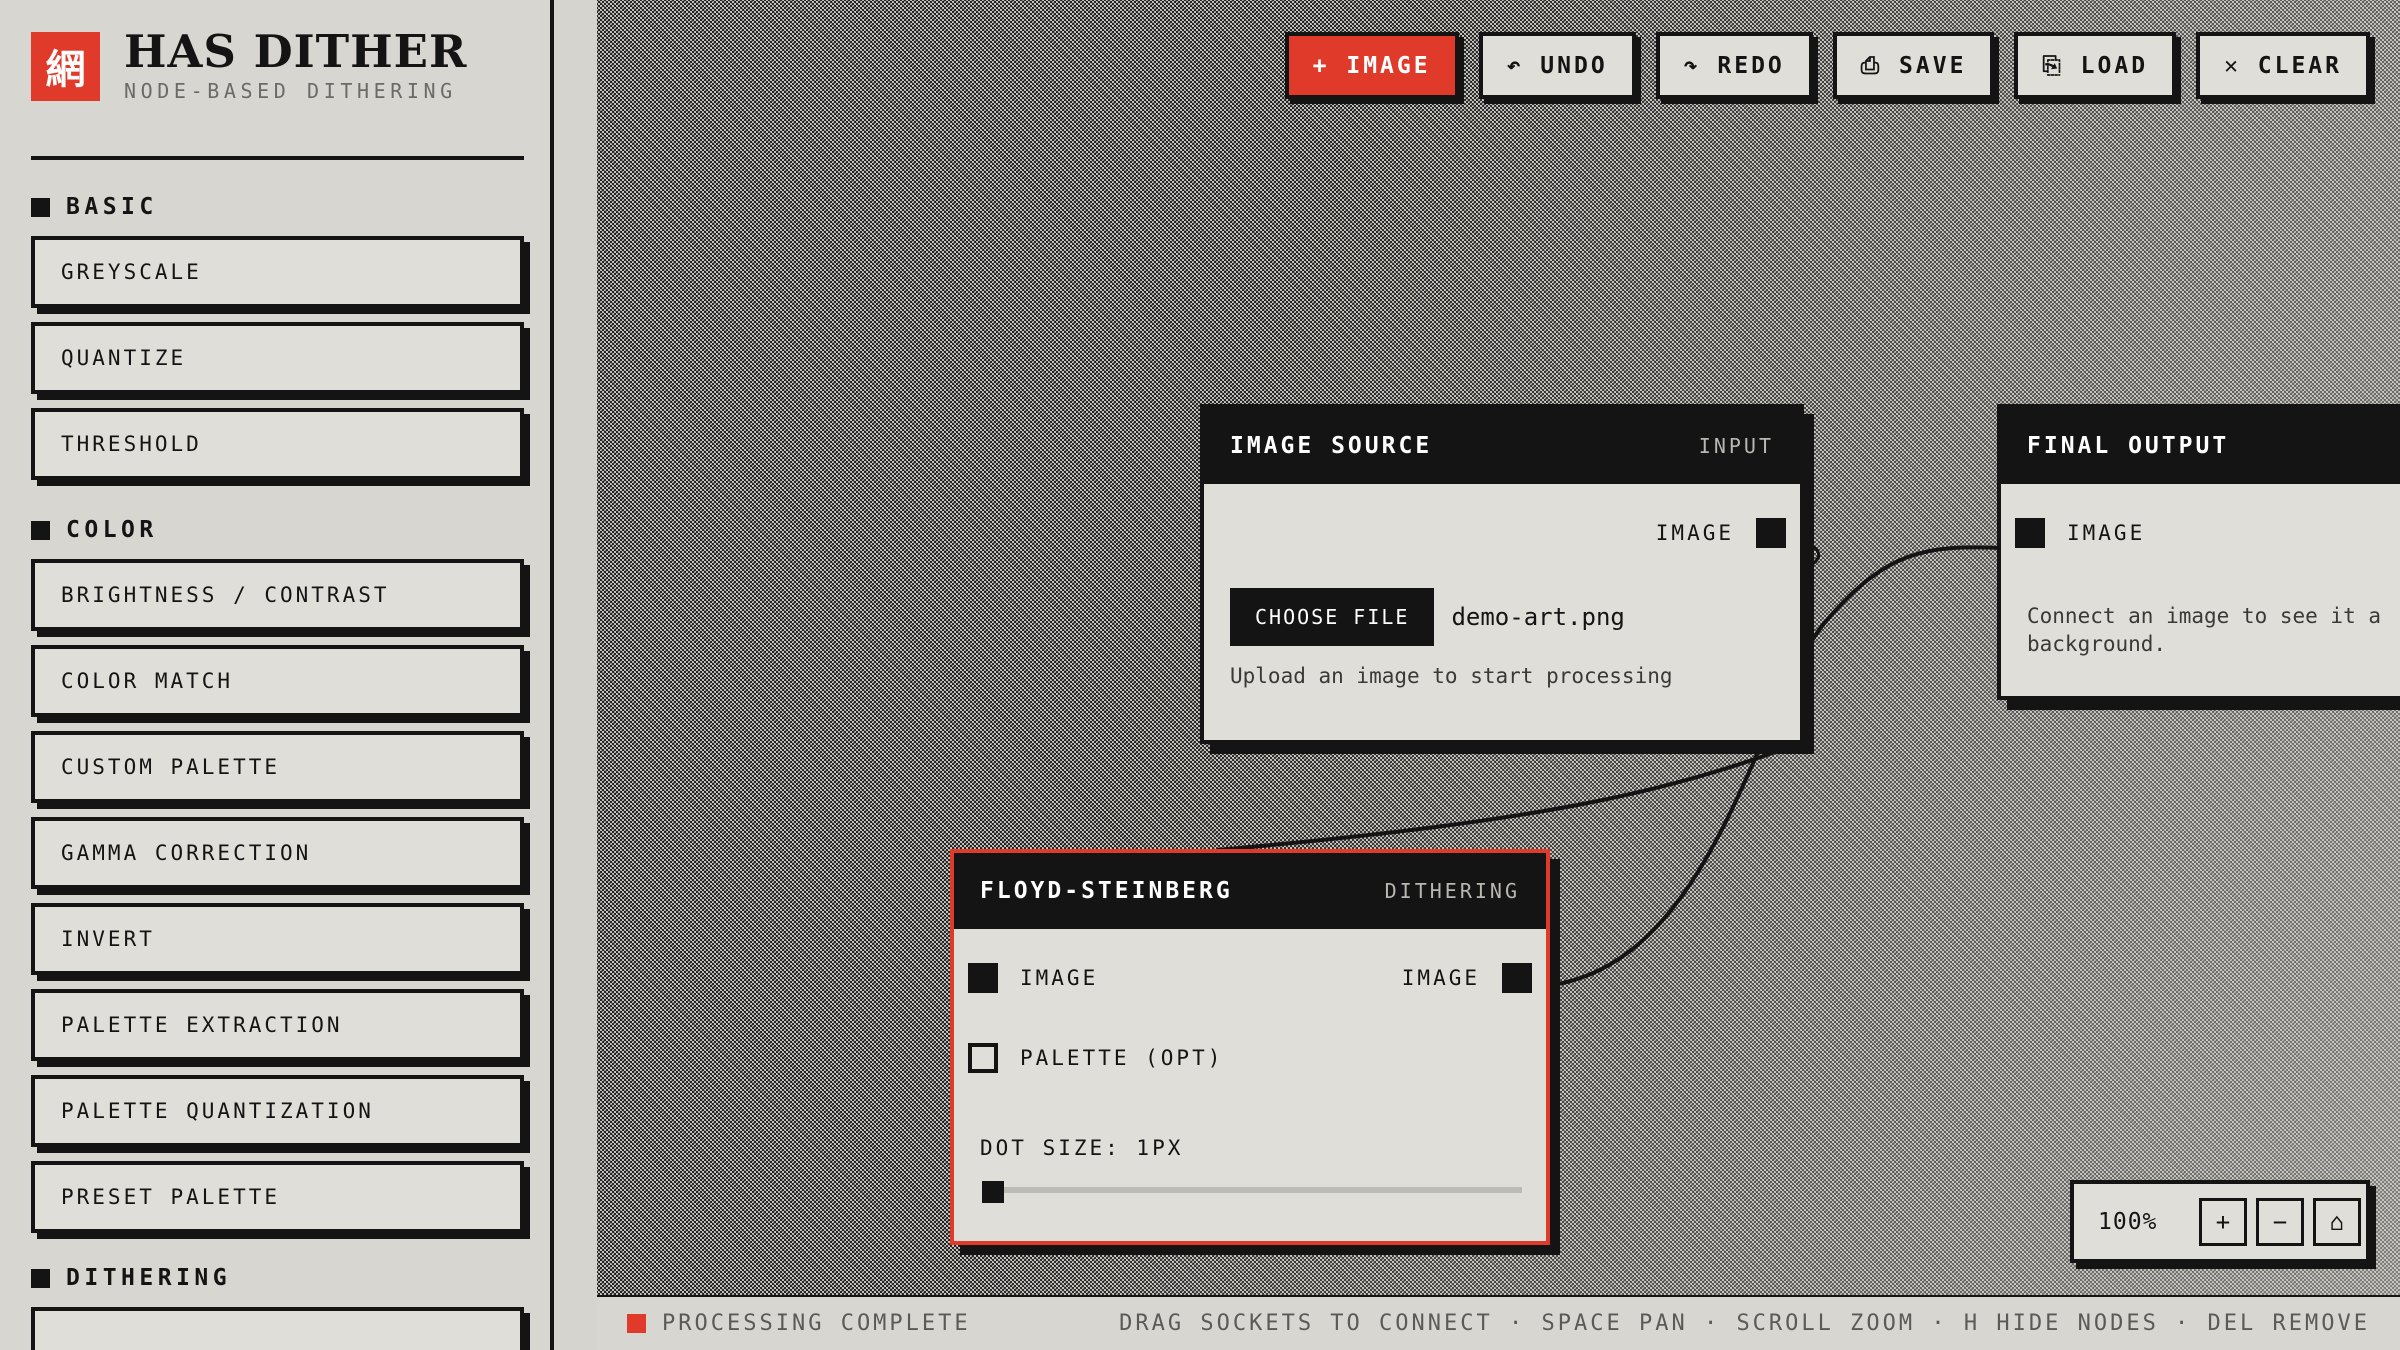 The height and width of the screenshot is (1350, 2400). What do you see at coordinates (277, 1306) in the screenshot?
I see `section-dithering: DITHERING` at bounding box center [277, 1306].